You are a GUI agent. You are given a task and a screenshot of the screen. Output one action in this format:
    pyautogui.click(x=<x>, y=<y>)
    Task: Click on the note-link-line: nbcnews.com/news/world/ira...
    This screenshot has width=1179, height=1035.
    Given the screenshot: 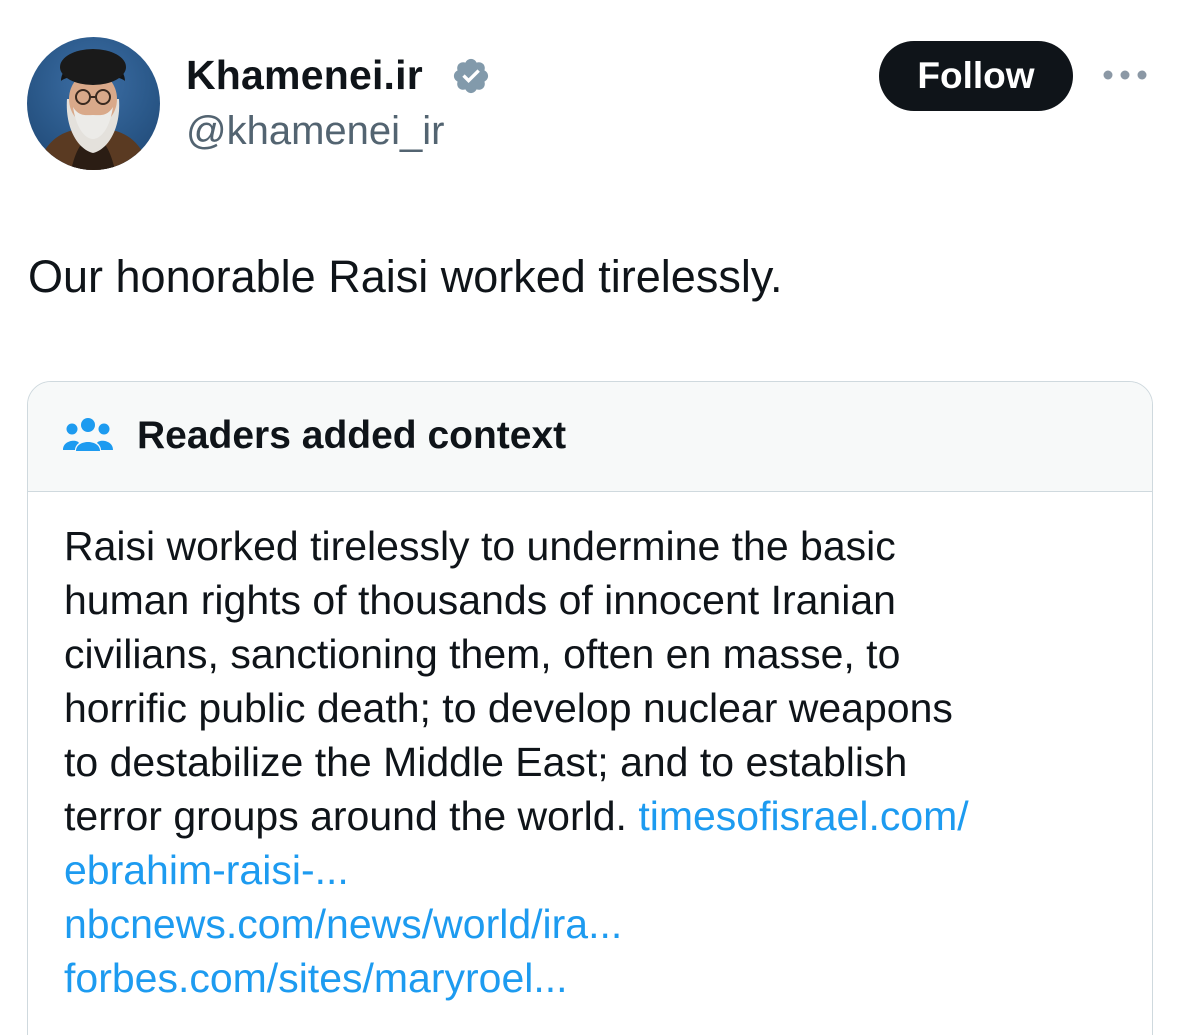 What is the action you would take?
    pyautogui.click(x=594, y=924)
    